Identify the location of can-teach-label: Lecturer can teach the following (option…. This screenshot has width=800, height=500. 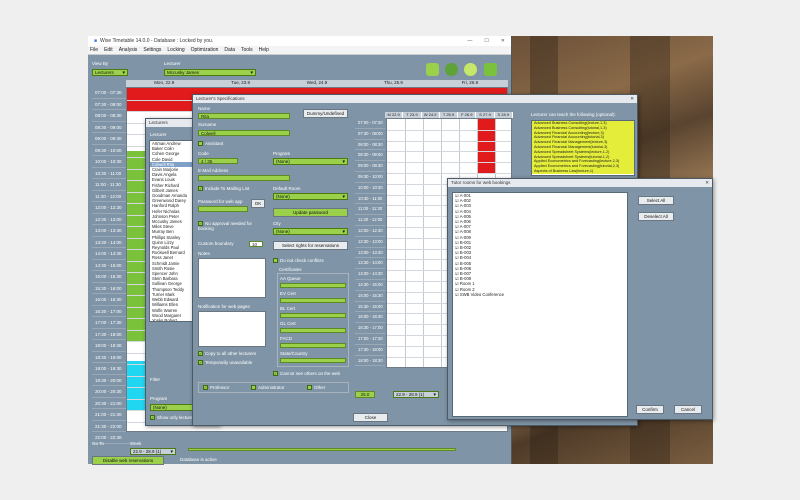
(573, 114).